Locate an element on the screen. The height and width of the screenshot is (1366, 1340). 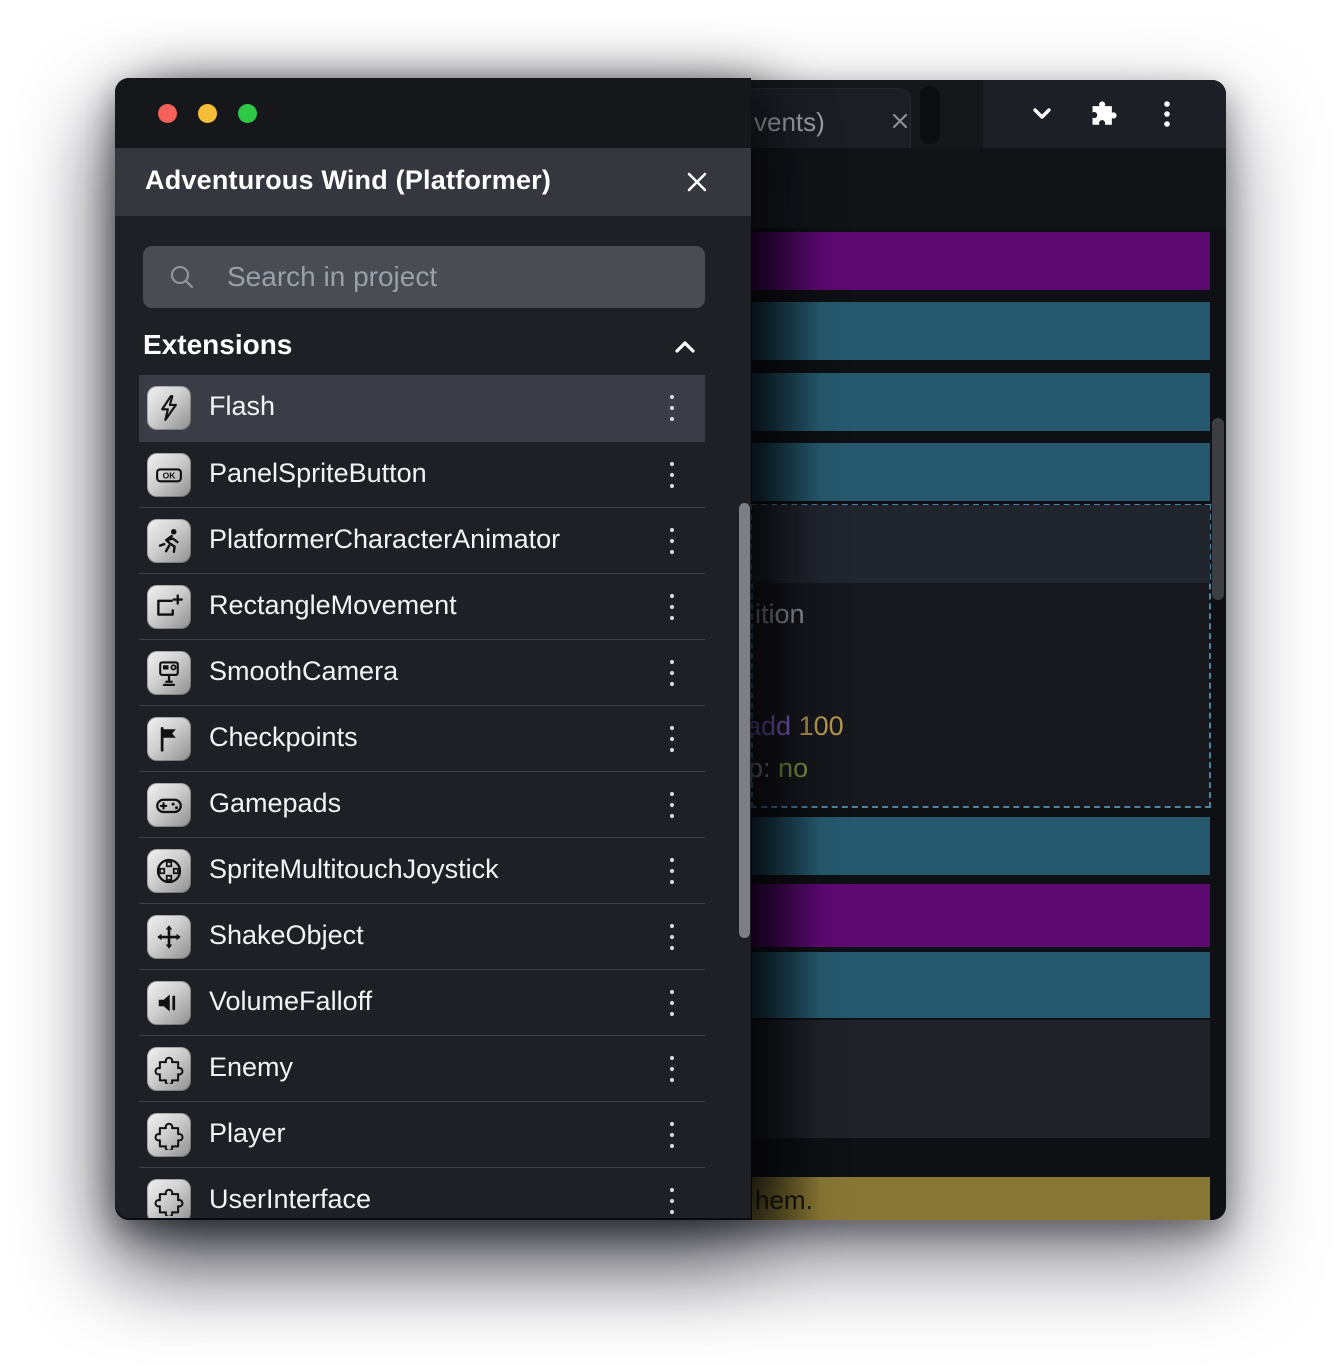
extension-row-flash: Flash is located at coordinates (422, 408).